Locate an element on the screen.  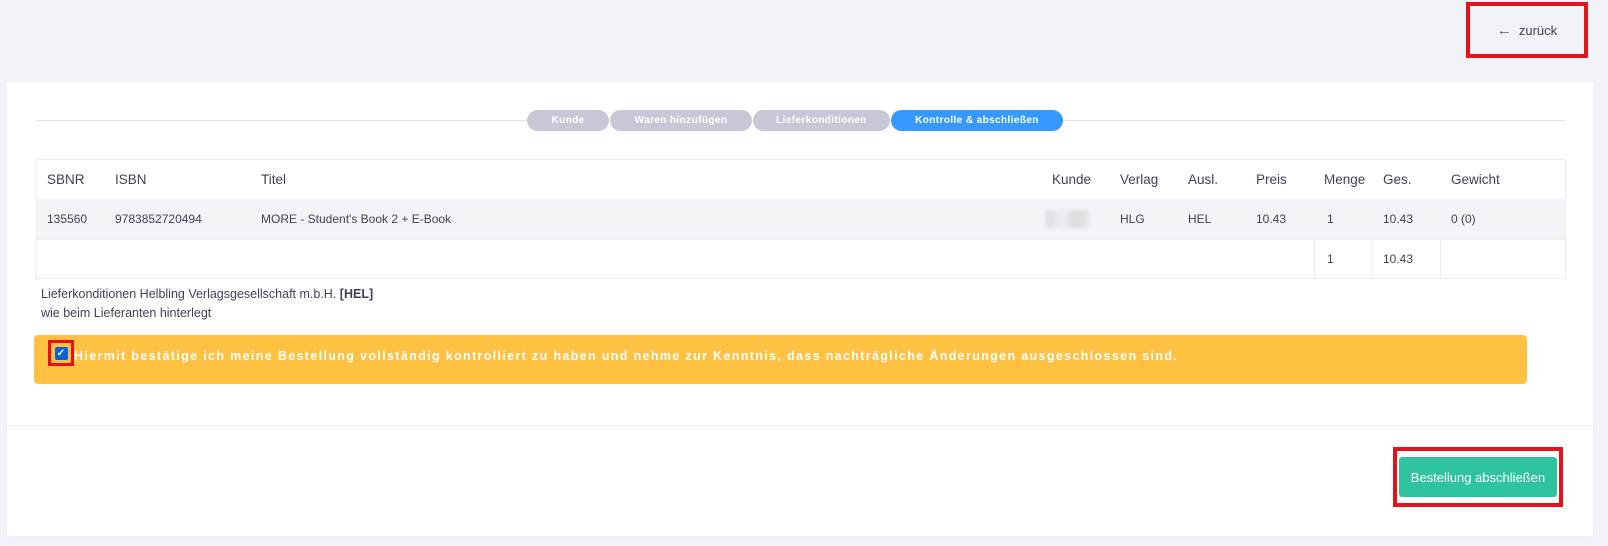
table-total-row: 1 10.43 is located at coordinates (801, 258).